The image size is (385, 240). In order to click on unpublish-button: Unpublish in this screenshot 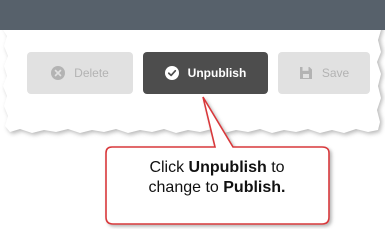, I will do `click(205, 73)`.